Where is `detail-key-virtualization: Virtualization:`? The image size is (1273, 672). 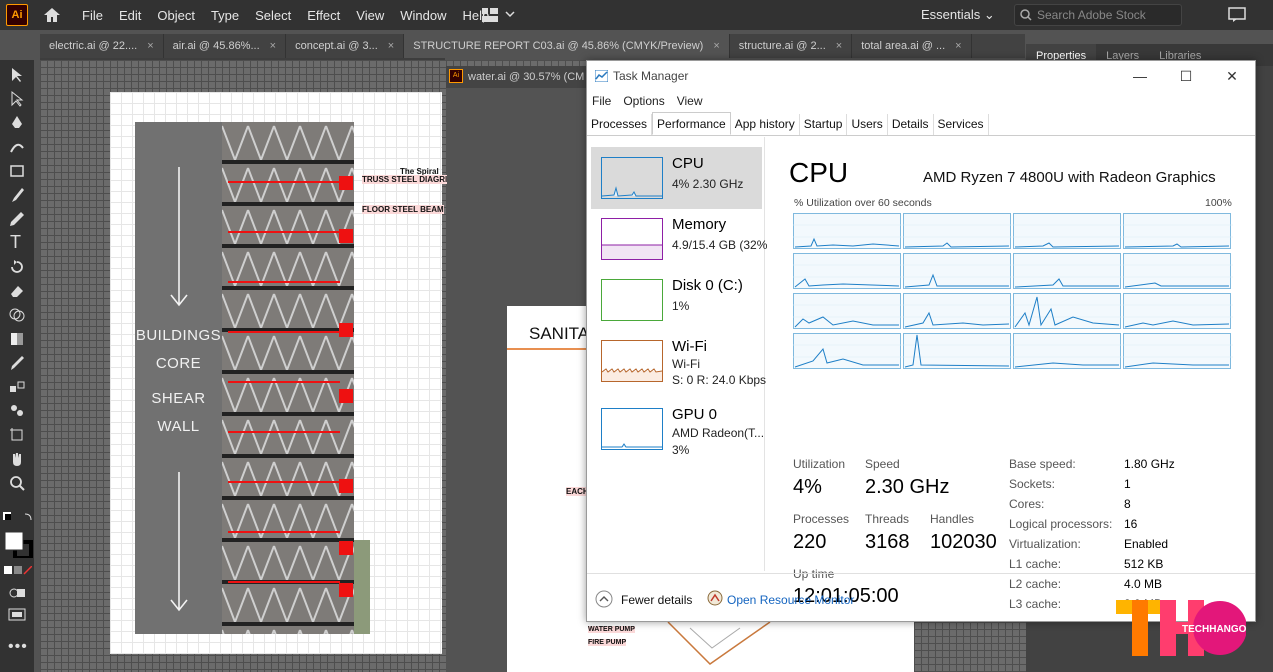 detail-key-virtualization: Virtualization: is located at coordinates (1045, 544).